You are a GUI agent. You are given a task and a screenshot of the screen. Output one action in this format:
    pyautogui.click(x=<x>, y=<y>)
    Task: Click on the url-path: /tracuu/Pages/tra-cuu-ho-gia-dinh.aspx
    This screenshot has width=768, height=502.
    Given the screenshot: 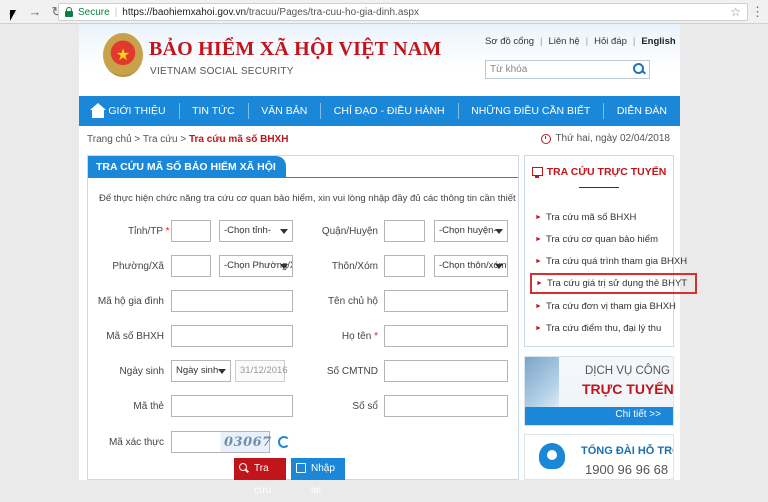 What is the action you would take?
    pyautogui.click(x=332, y=12)
    